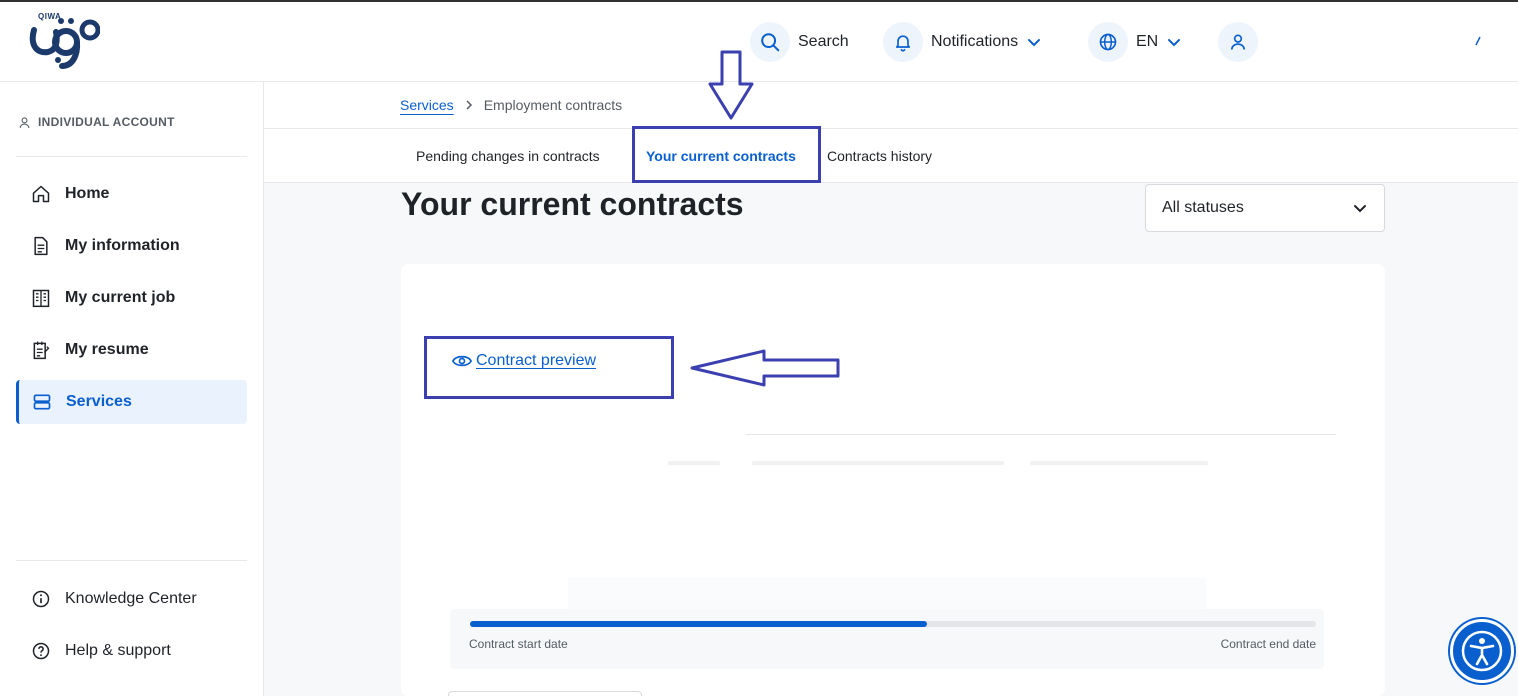 Image resolution: width=1518 pixels, height=696 pixels. I want to click on breadcrumb: Services Employment contracts, so click(511, 105).